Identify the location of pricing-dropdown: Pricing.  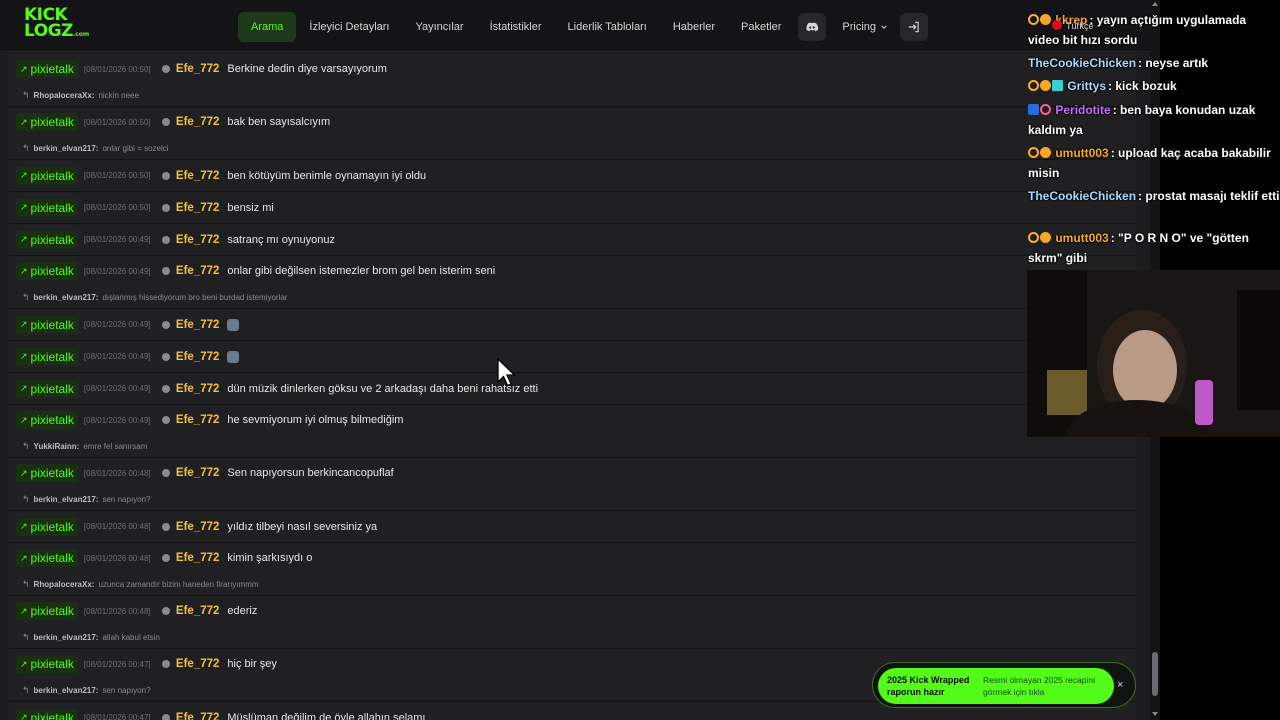
(863, 27).